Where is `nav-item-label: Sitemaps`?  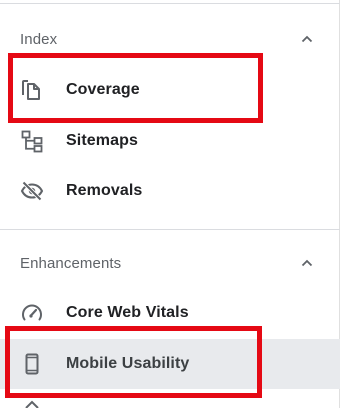
nav-item-label: Sitemaps is located at coordinates (102, 140).